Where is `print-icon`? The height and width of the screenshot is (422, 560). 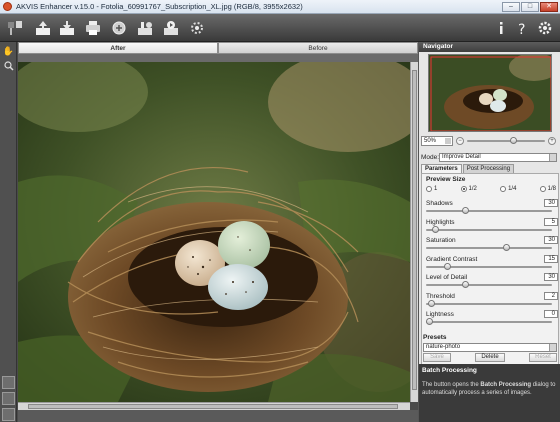 print-icon is located at coordinates (93, 28).